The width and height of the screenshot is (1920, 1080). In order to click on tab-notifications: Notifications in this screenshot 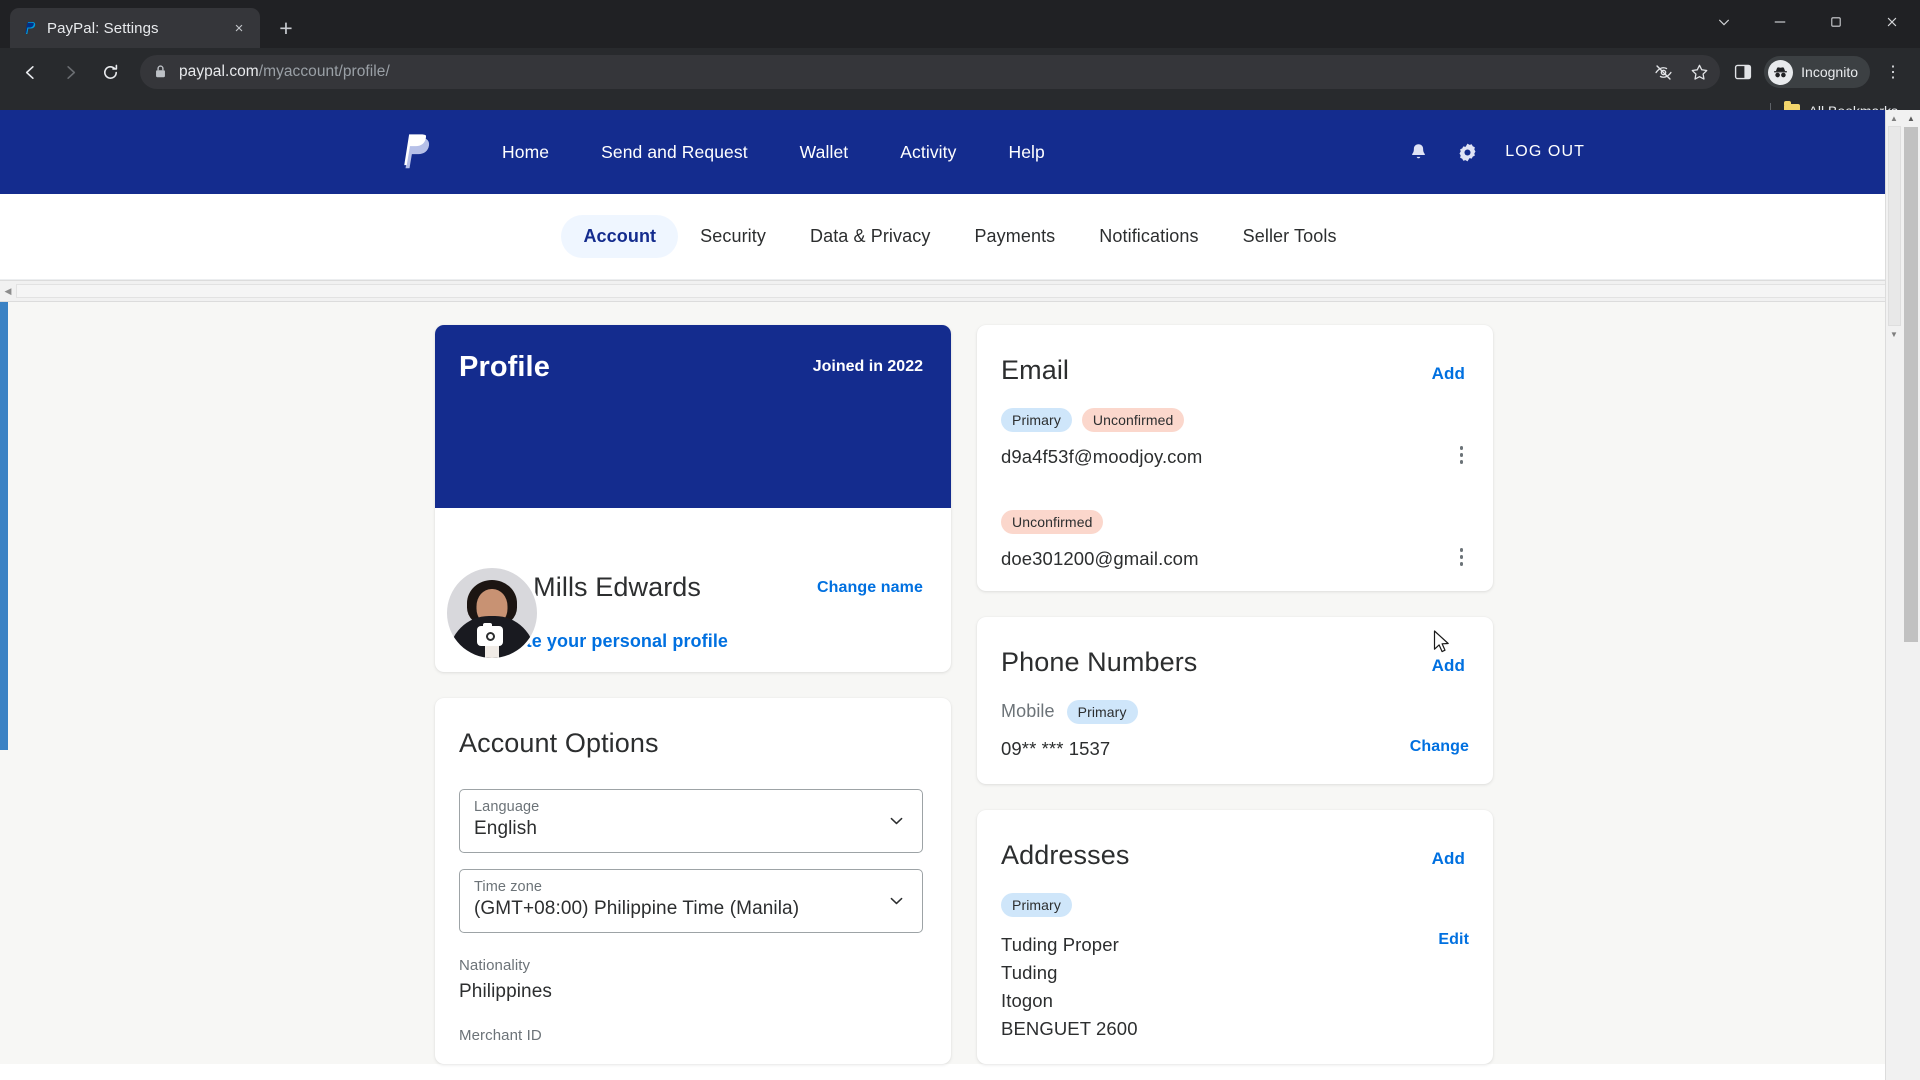, I will do `click(1148, 236)`.